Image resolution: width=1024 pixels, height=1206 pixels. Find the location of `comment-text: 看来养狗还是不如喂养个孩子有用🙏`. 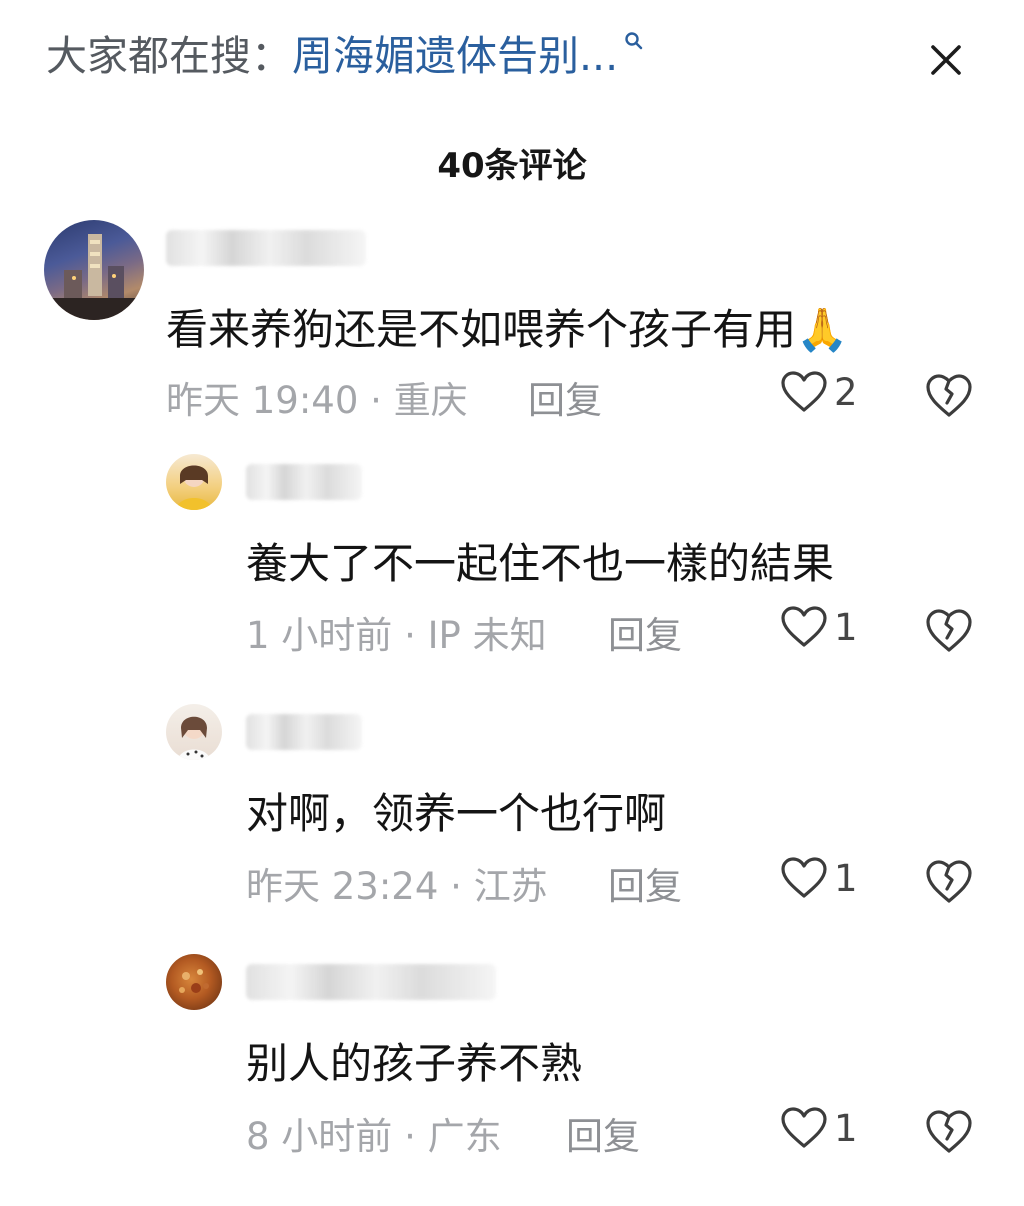

comment-text: 看来养狗还是不如喂养个孩子有用🙏 is located at coordinates (507, 329).